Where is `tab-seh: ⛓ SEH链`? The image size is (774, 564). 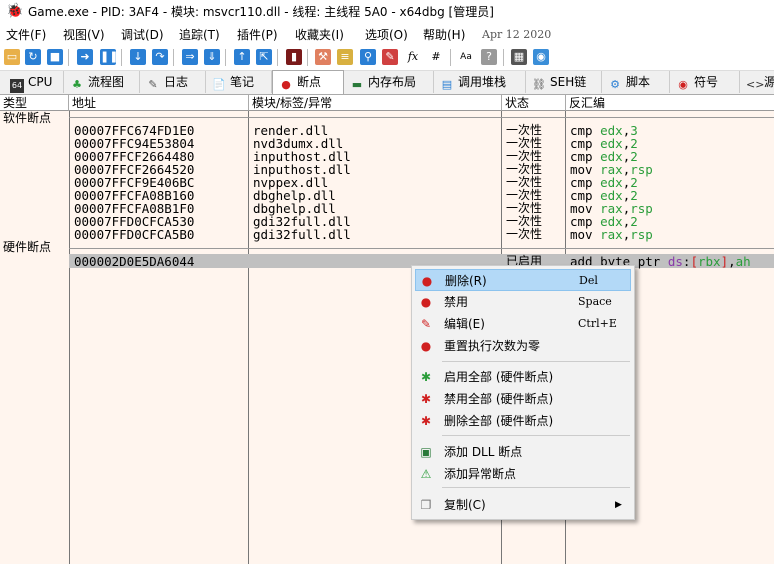
tab-seh: ⛓ SEH链 is located at coordinates (564, 82).